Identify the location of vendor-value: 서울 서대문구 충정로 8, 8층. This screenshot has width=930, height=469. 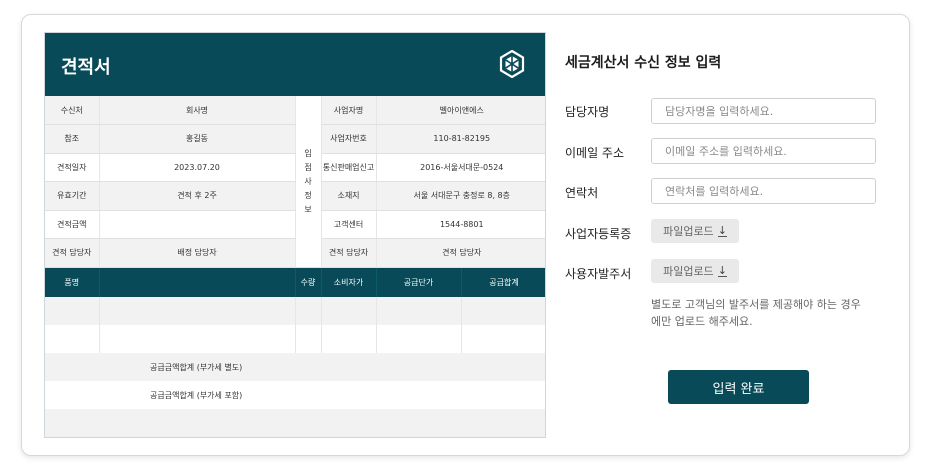
(460, 196).